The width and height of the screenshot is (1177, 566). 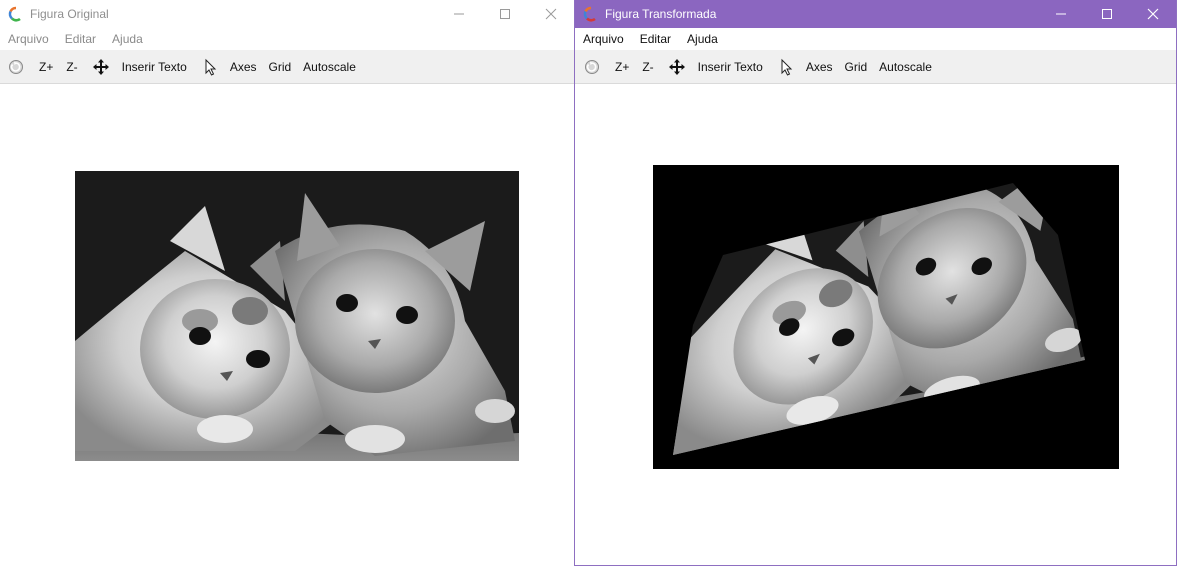 I want to click on window-title: Figura Original, so click(x=69, y=14).